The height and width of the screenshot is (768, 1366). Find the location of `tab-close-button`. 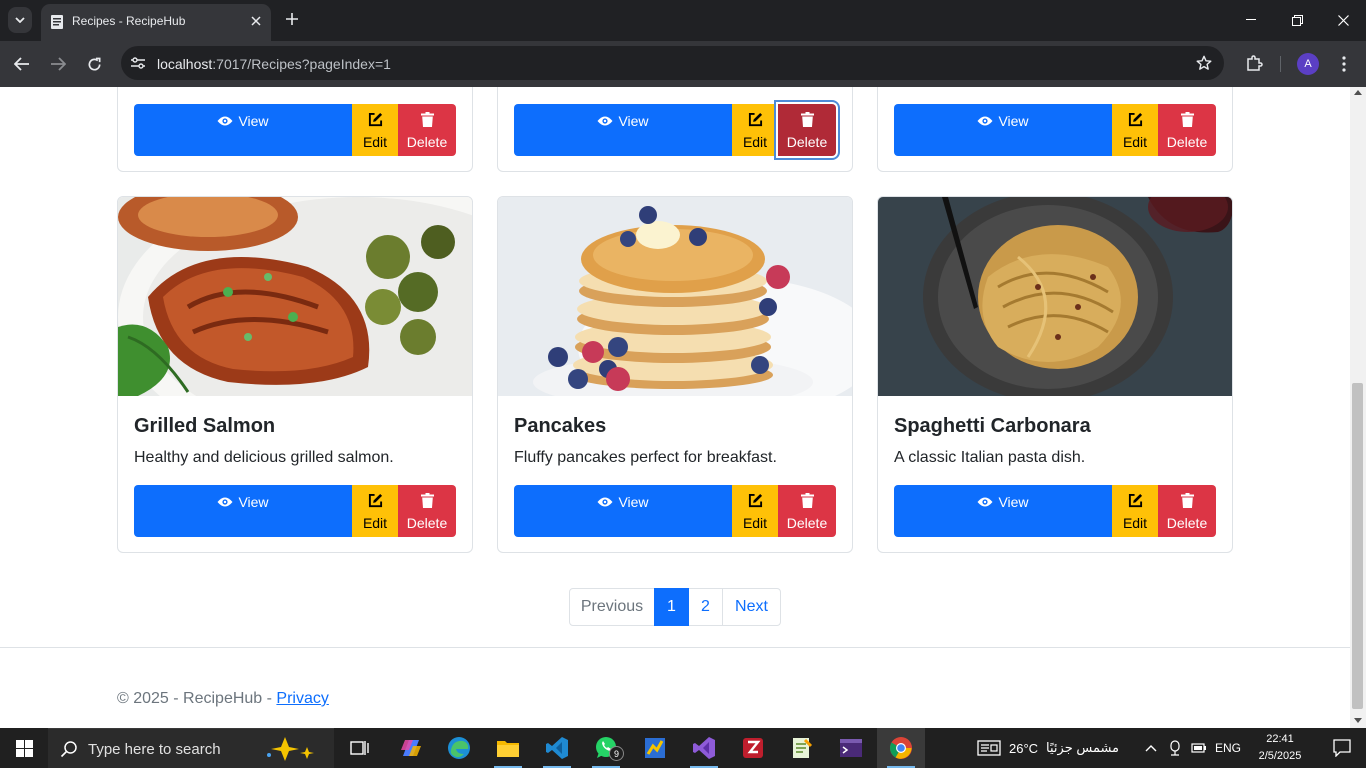

tab-close-button is located at coordinates (256, 21).